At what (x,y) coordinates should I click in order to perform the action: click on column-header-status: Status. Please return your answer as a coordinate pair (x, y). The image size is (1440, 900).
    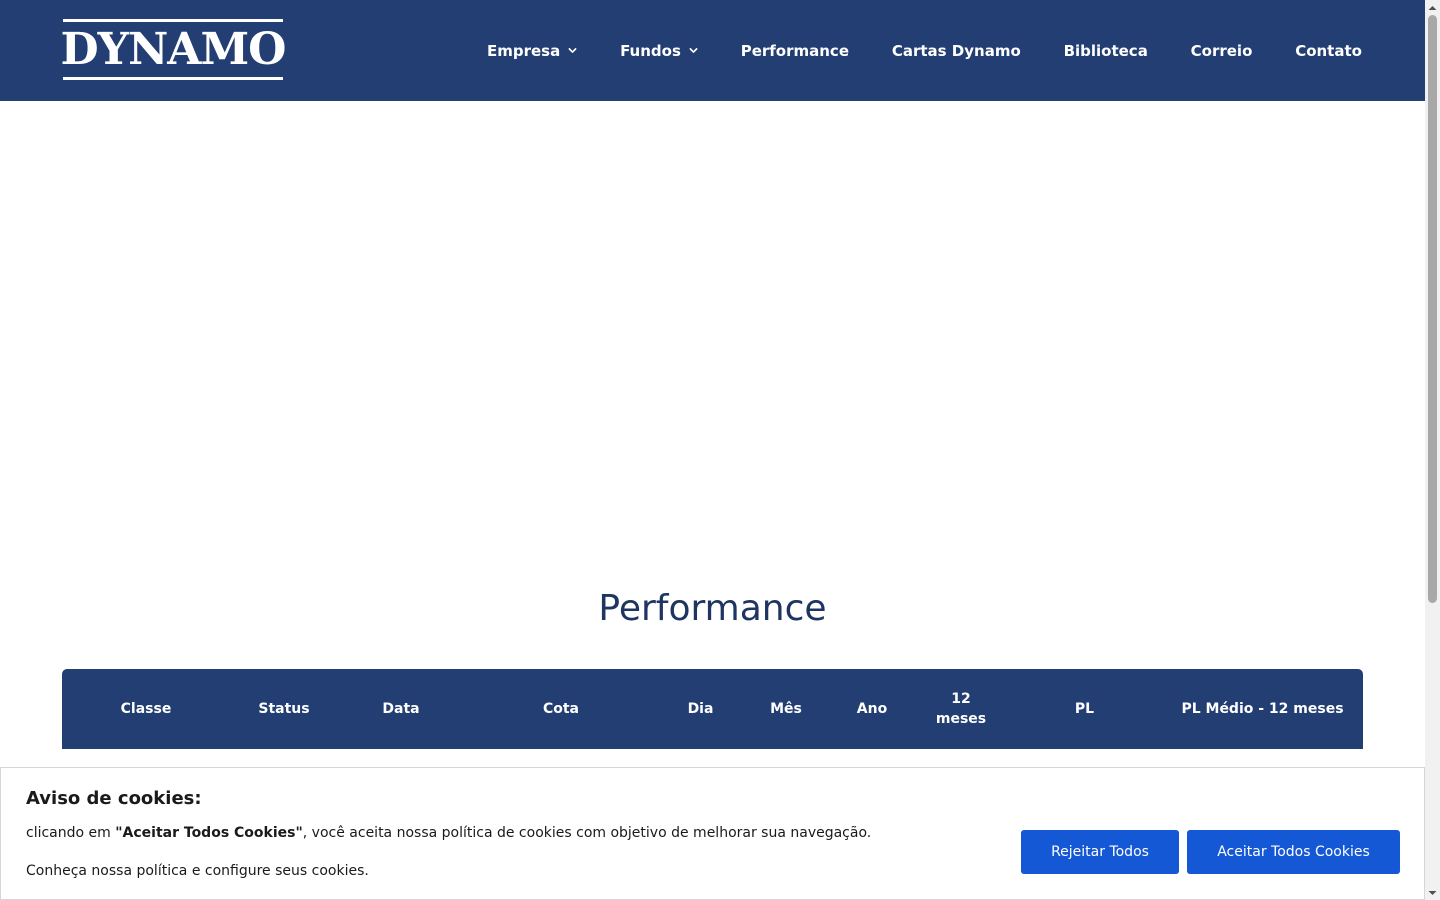
    Looking at the image, I should click on (284, 709).